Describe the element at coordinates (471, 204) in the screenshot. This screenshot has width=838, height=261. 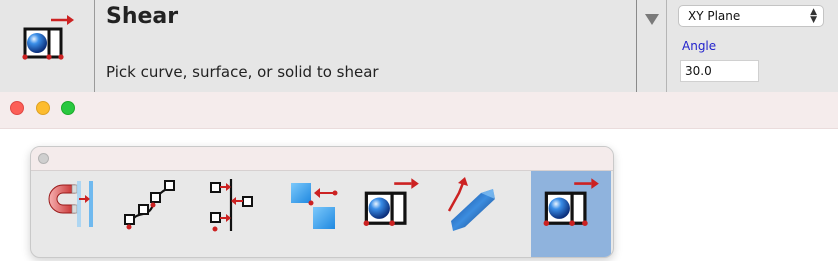
I see `twist-bend-icon` at that location.